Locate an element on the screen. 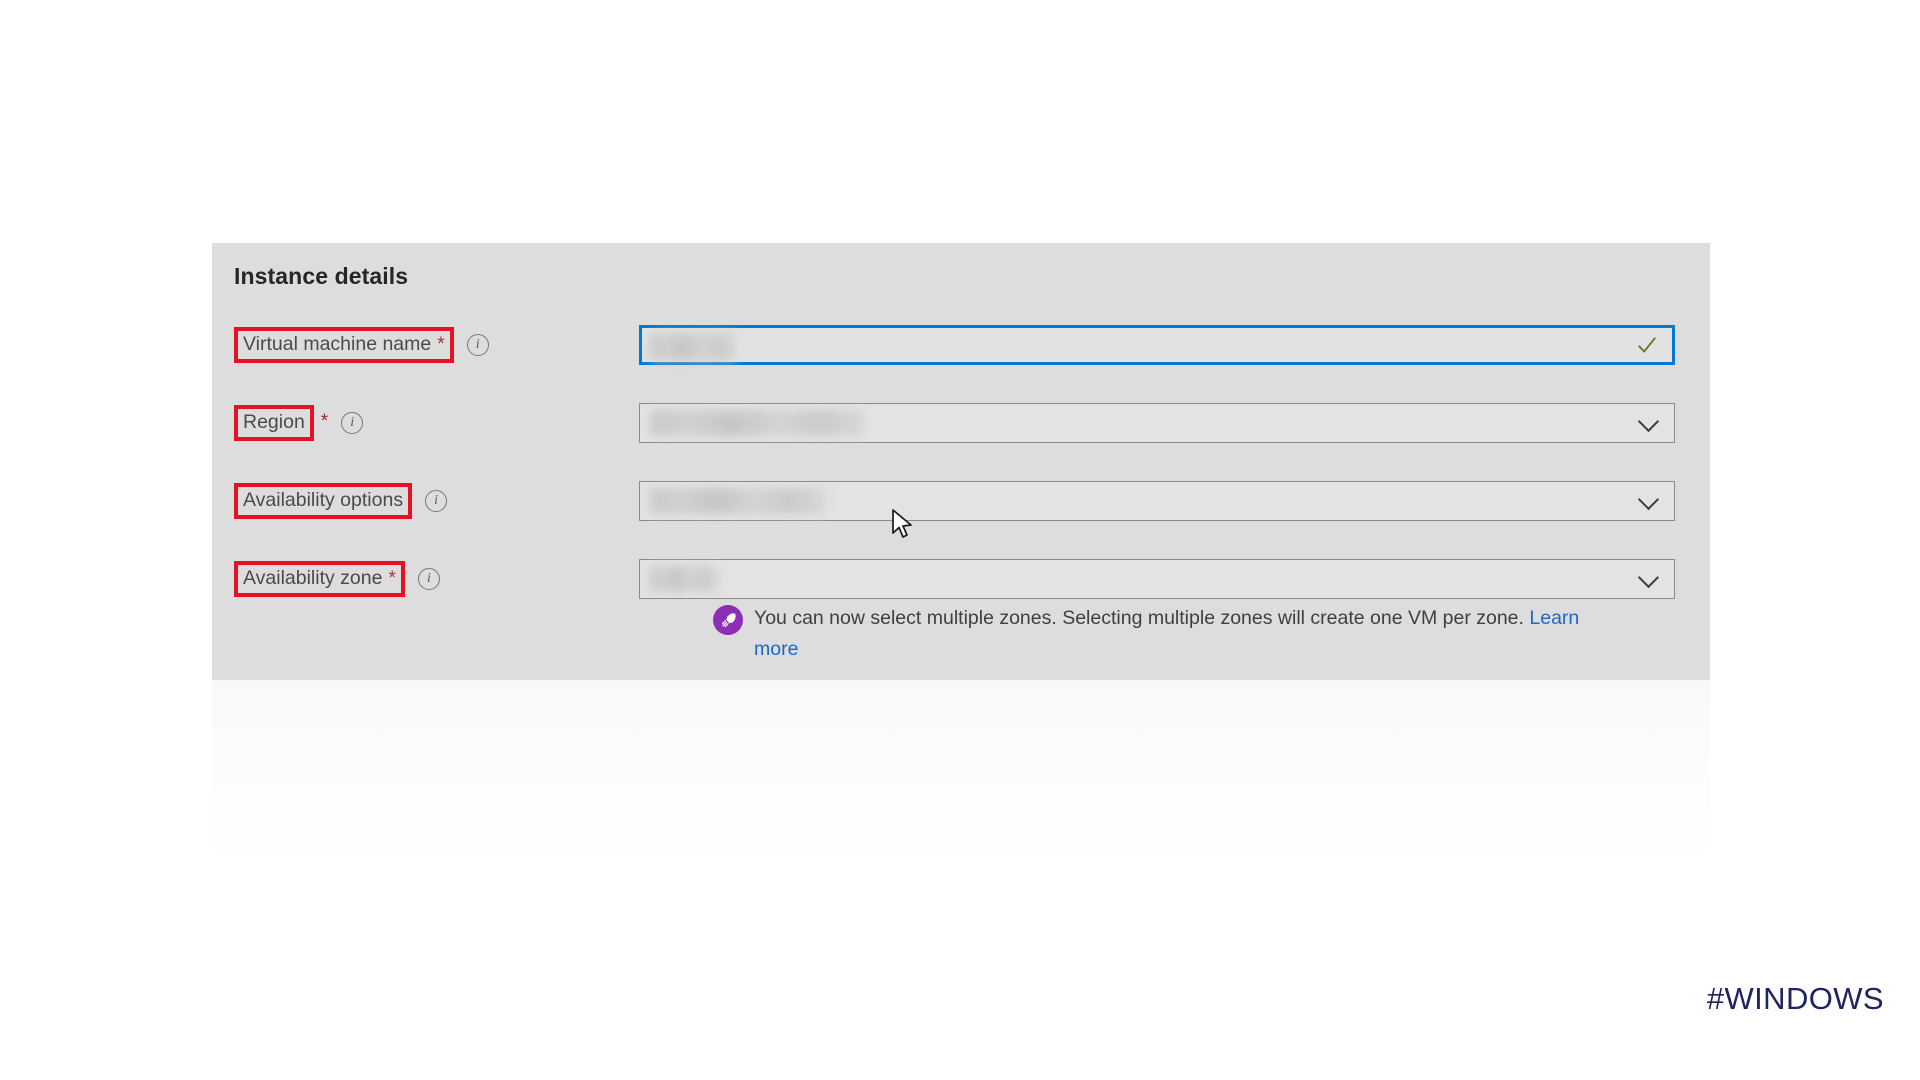  label-virtual-machine-name: Virtual machine name is located at coordinates (337, 344).